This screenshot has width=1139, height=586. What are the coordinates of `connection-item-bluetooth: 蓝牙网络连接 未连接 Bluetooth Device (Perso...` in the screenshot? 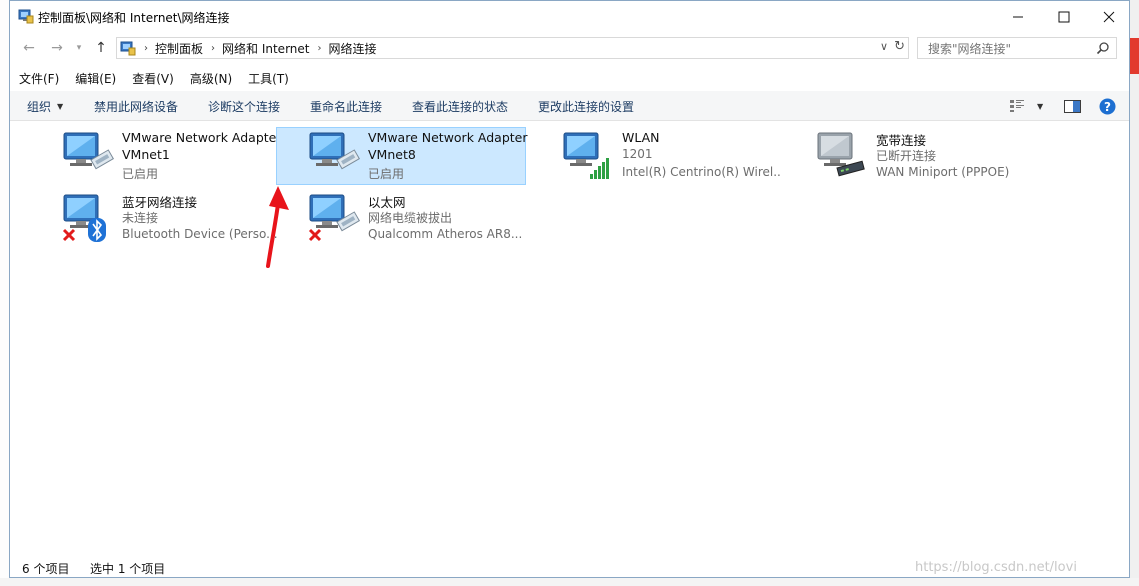 It's located at (155, 218).